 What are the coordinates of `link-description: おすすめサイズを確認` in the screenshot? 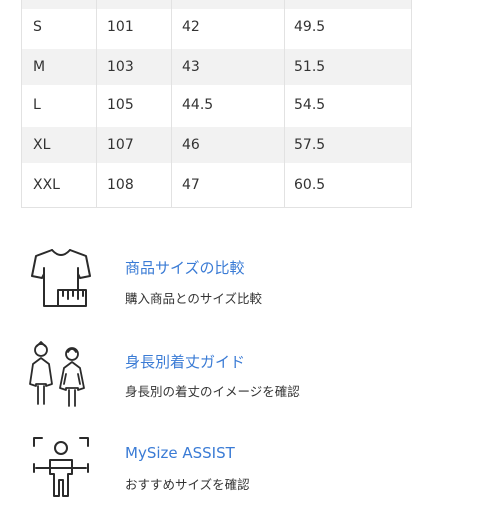 It's located at (187, 484).